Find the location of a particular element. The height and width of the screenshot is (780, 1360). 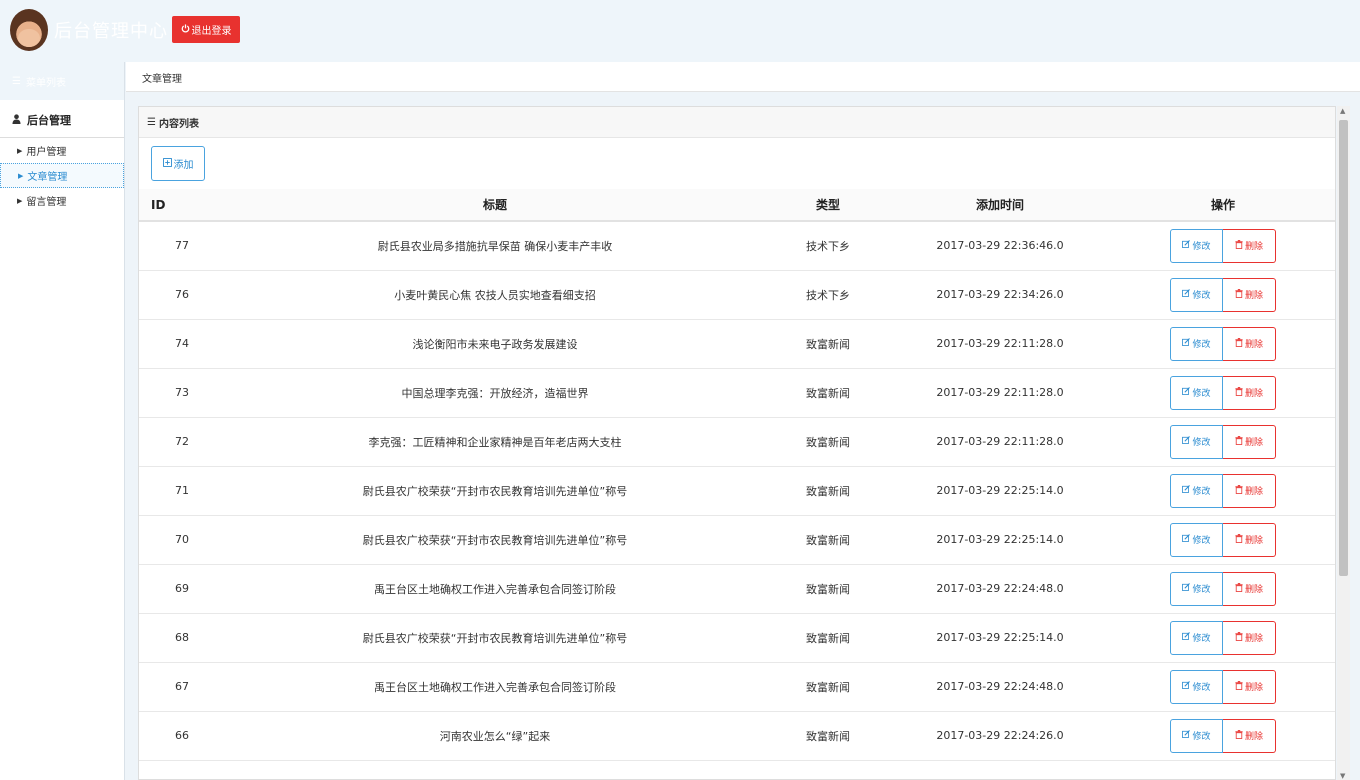

cell-time: 2017-03-29 22:25:14.0 is located at coordinates (1000, 490).